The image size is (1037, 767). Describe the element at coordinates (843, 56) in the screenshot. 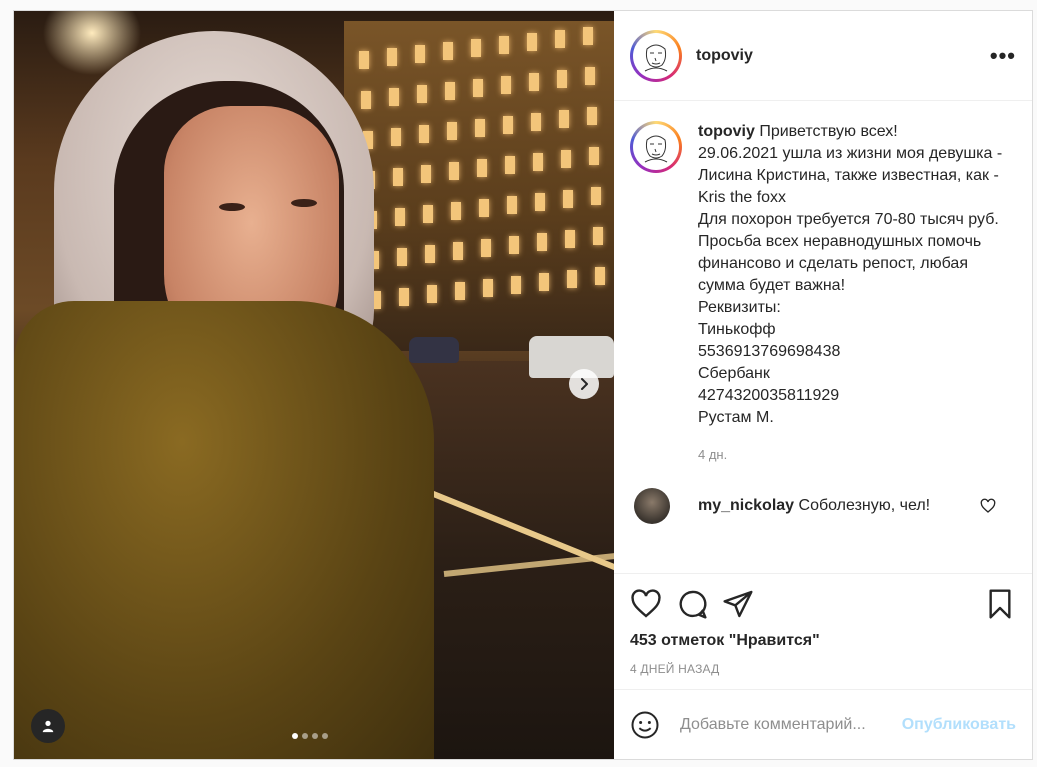

I see `author-username: topoviy` at that location.